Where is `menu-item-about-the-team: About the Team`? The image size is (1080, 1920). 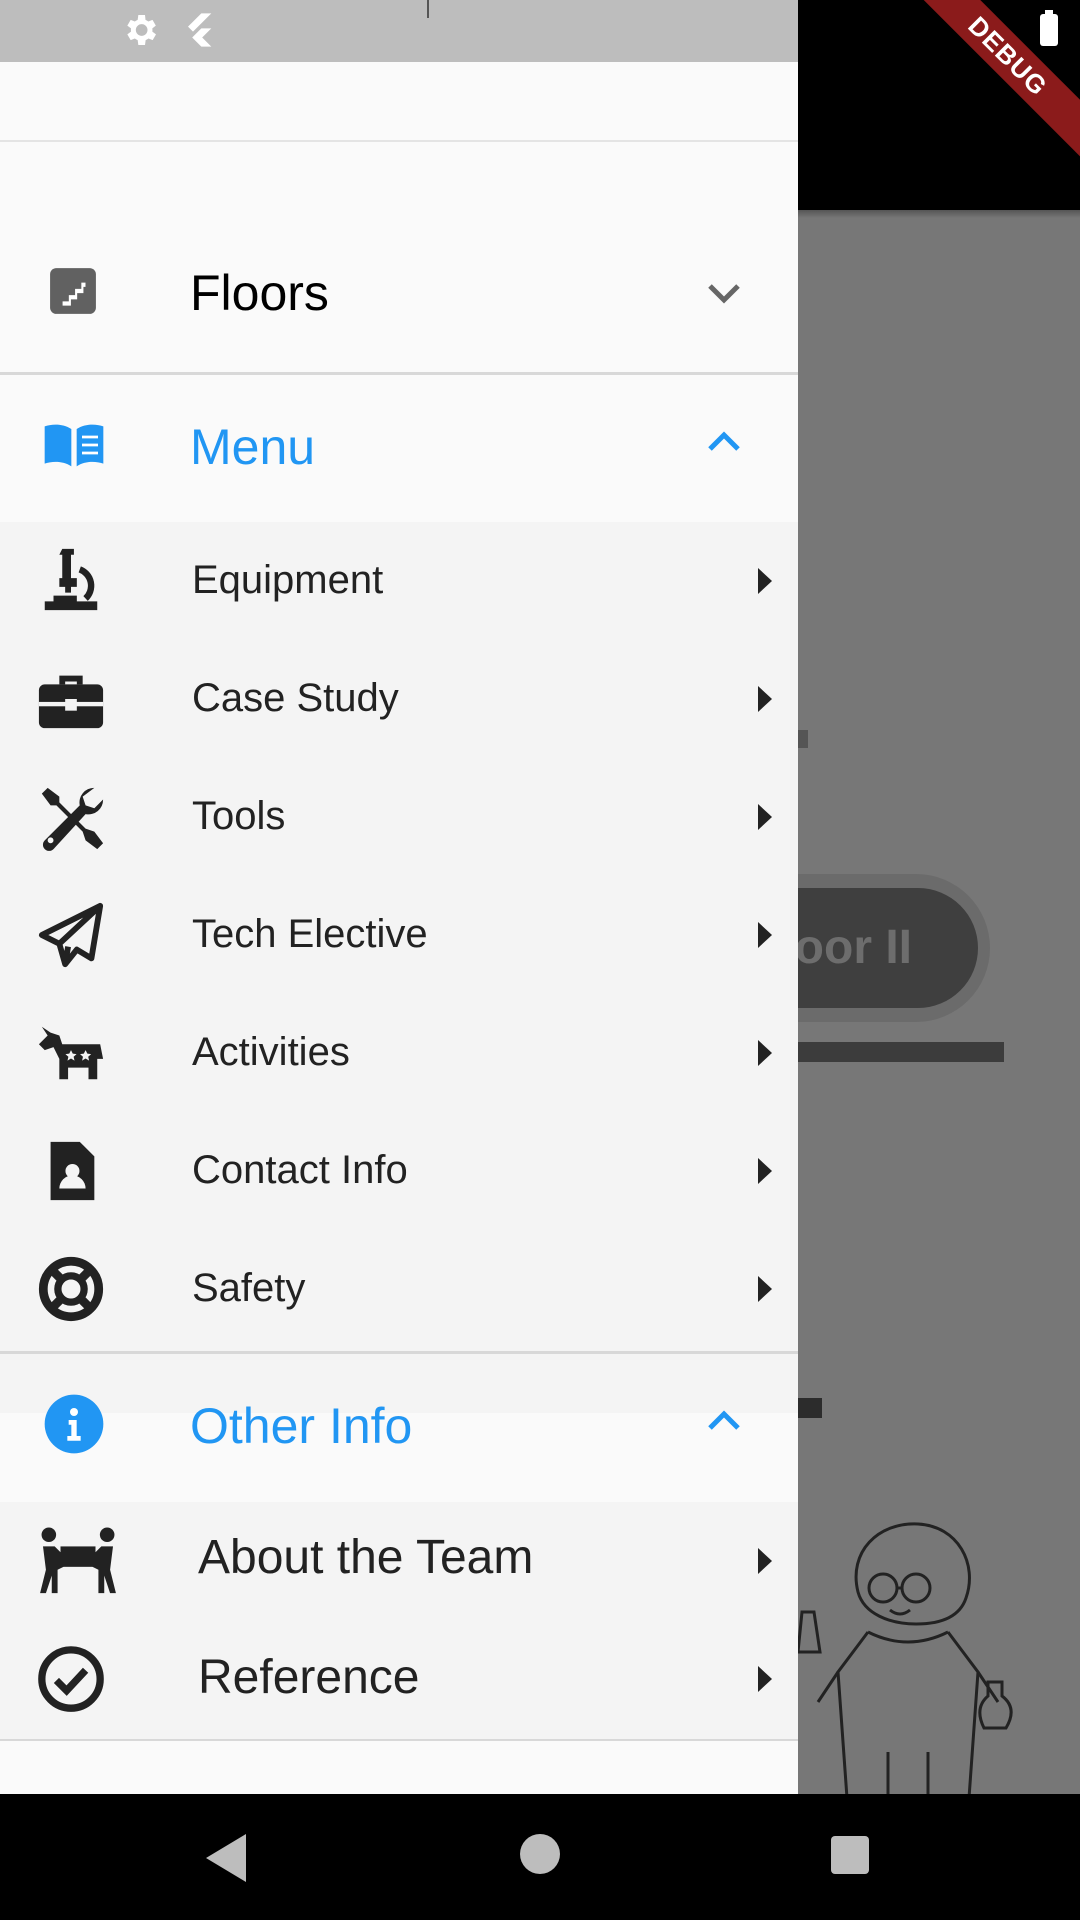
menu-item-about-the-team: About the Team is located at coordinates (399, 1561).